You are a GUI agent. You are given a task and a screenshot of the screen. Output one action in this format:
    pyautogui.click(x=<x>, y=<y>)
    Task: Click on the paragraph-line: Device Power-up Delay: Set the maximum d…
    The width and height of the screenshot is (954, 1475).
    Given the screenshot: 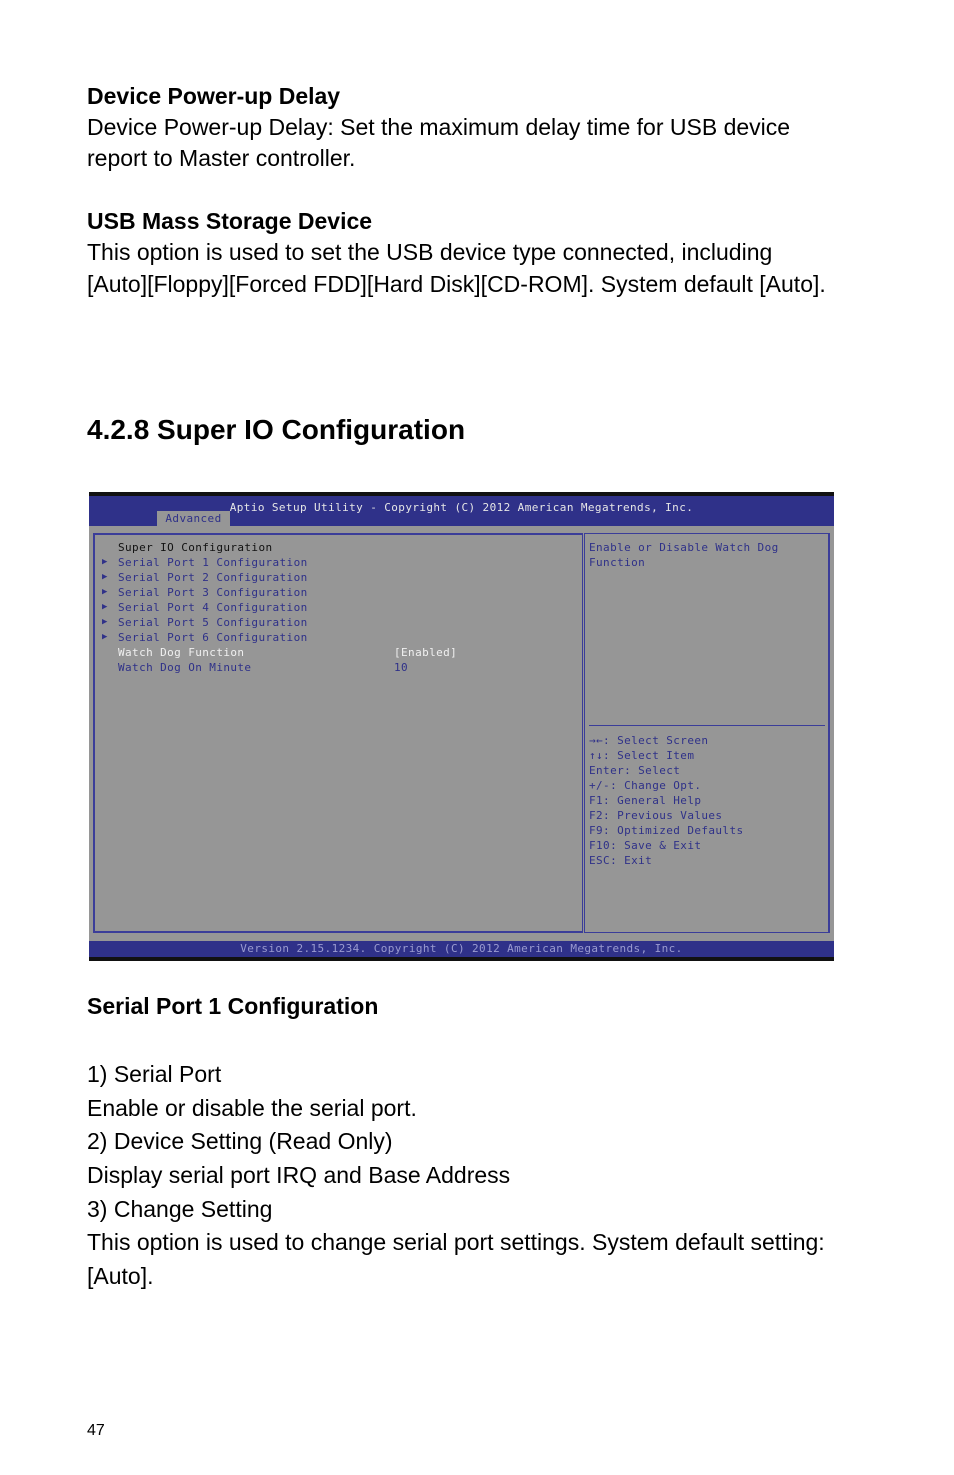 What is the action you would take?
    pyautogui.click(x=439, y=127)
    